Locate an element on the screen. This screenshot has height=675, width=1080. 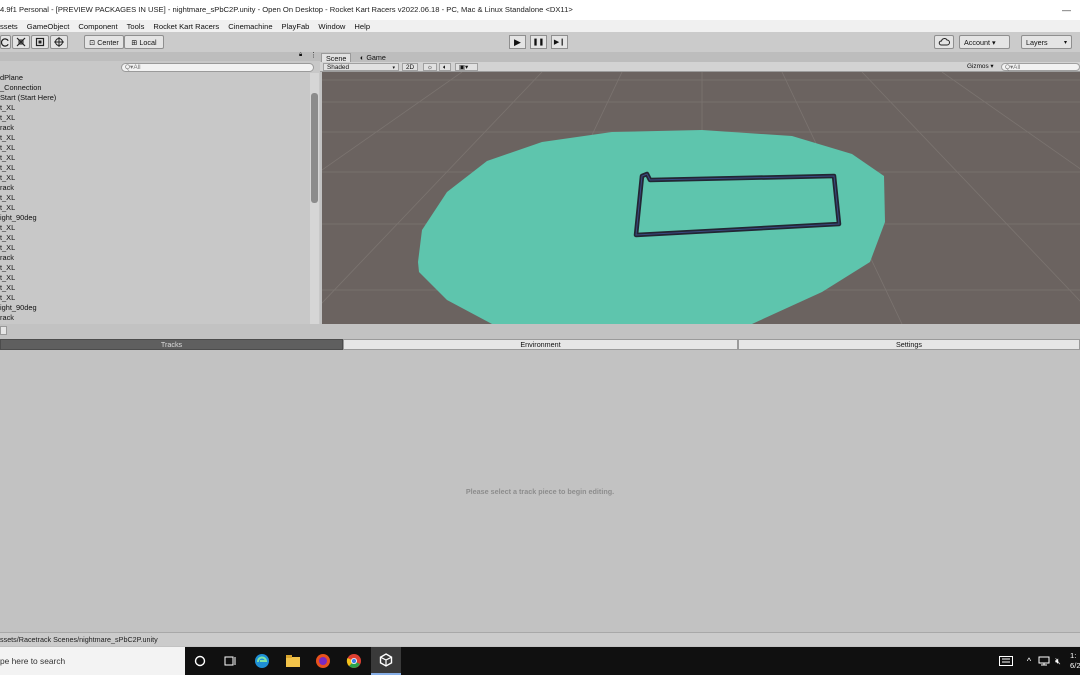
hierarchy-item: Start (Start Here) is located at coordinates (155, 98).